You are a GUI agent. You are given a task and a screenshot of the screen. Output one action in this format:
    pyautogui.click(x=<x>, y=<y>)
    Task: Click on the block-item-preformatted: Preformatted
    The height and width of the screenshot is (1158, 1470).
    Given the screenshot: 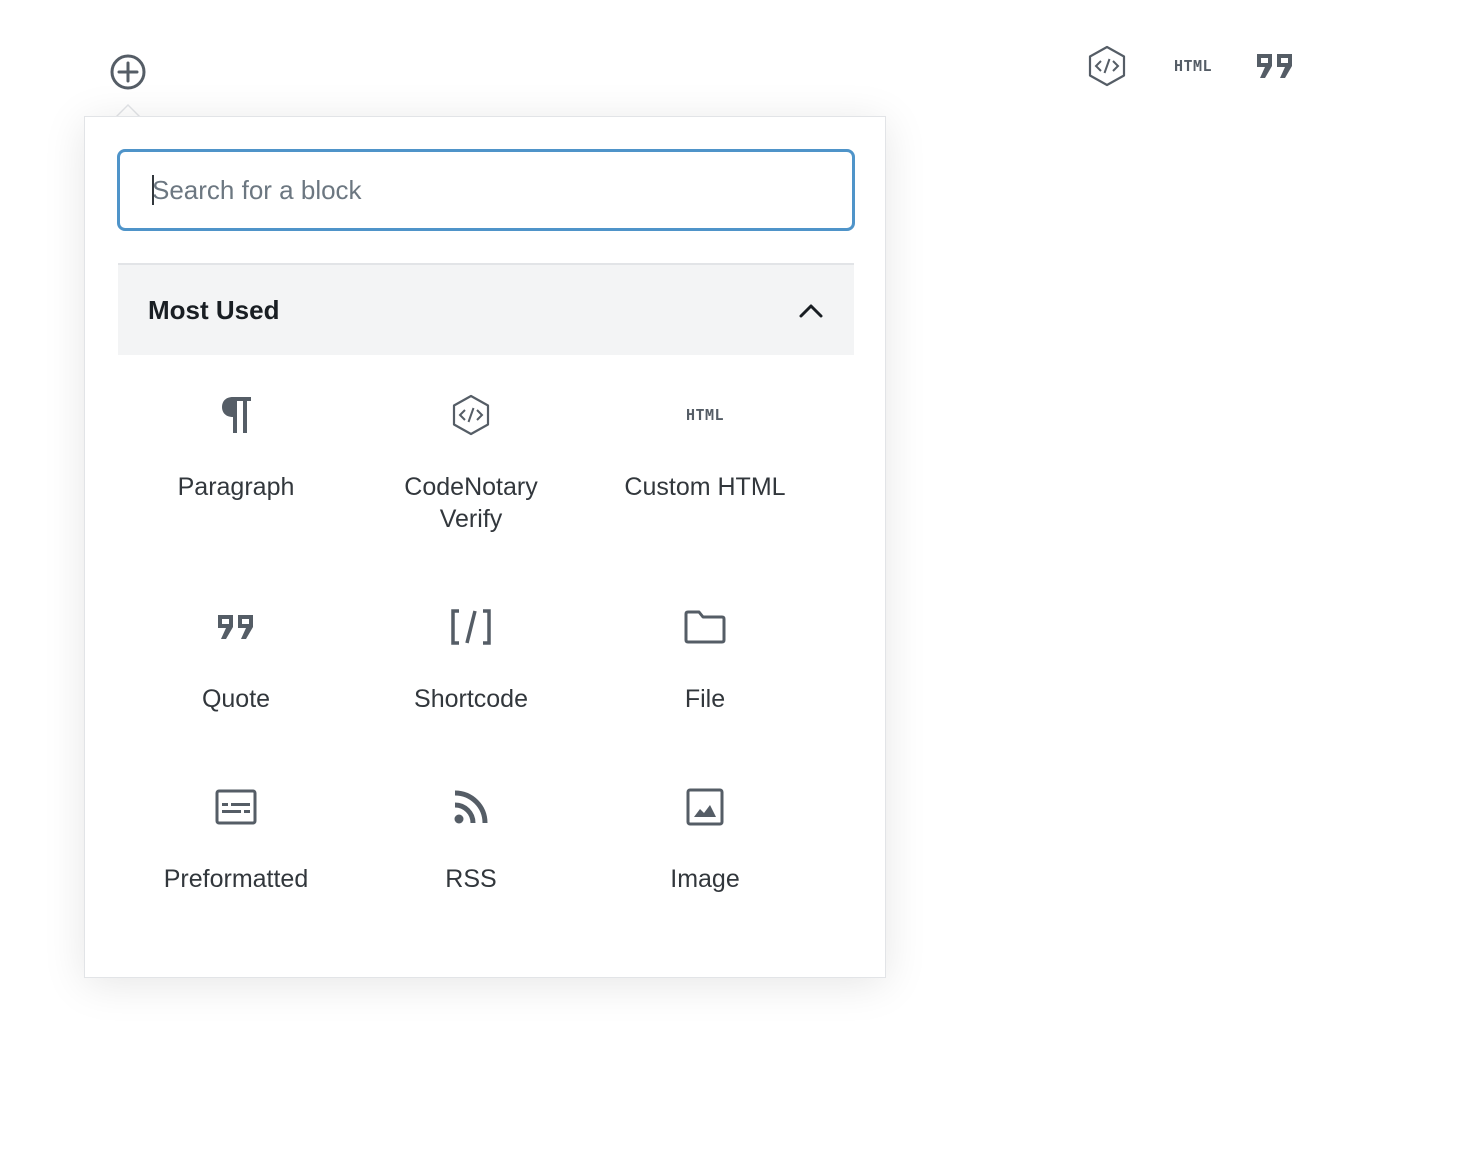 What is the action you would take?
    pyautogui.click(x=236, y=836)
    